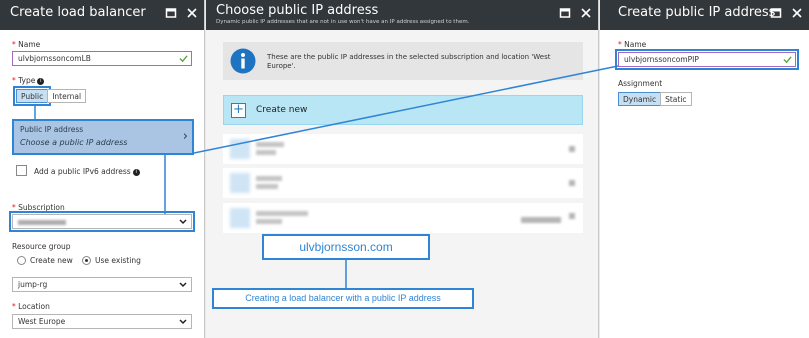 The image size is (809, 338). Describe the element at coordinates (74, 142) in the screenshot. I see `pip-value: Choose a public IP address` at that location.